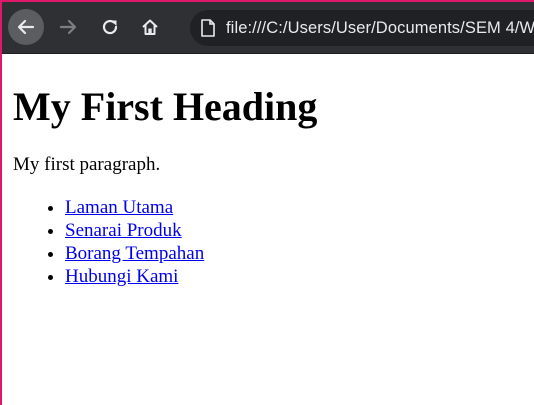 The height and width of the screenshot is (405, 534). I want to click on page-heading: My First Heading, so click(165, 106).